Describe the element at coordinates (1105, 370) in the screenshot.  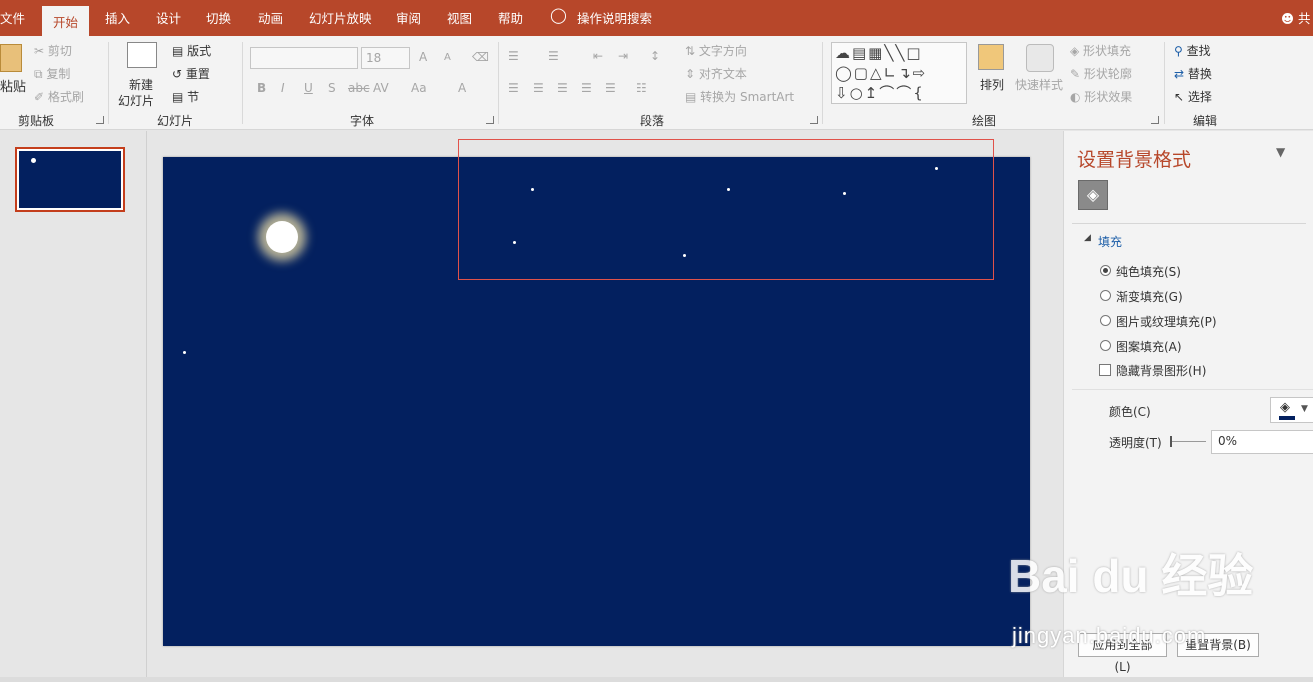
I see `hide-graphics-checkbox` at that location.